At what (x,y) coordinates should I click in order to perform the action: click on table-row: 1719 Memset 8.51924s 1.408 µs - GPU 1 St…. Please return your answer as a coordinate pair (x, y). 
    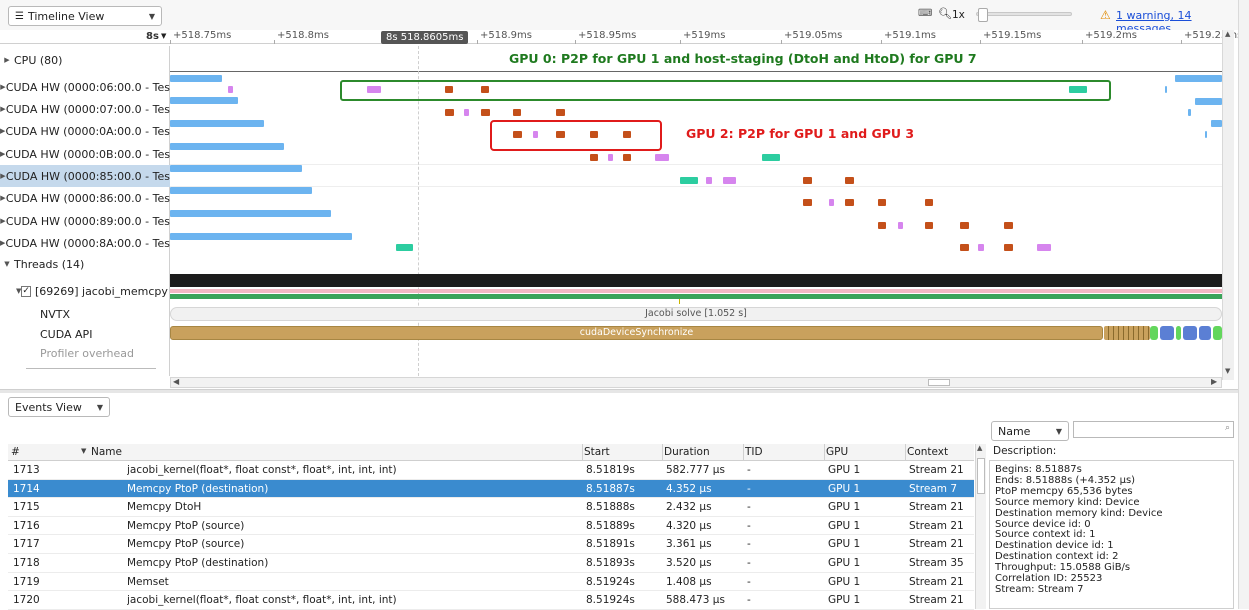
    Looking at the image, I should click on (491, 582).